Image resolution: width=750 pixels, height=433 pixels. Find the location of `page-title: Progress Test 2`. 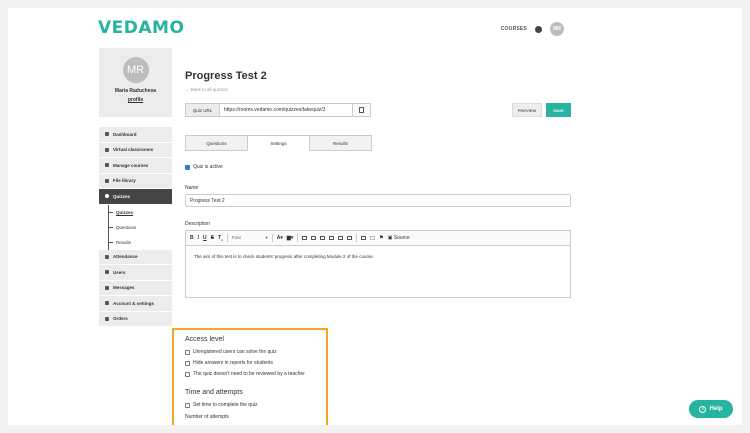

page-title: Progress Test 2 is located at coordinates (226, 76).